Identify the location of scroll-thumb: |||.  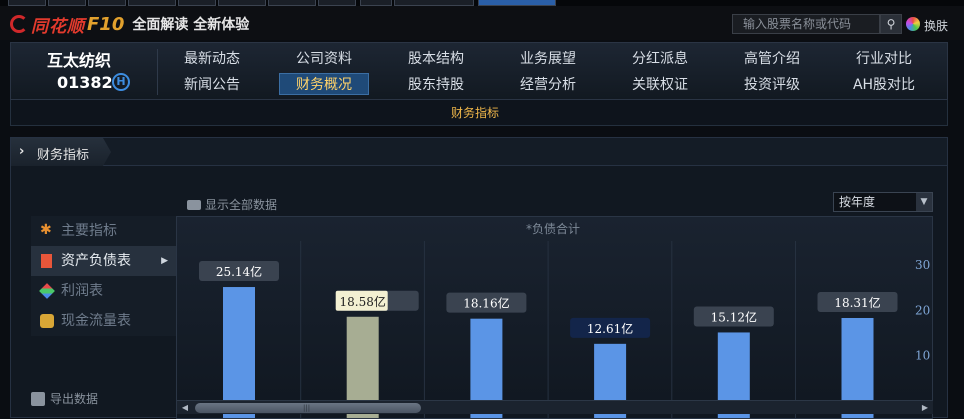
(308, 408).